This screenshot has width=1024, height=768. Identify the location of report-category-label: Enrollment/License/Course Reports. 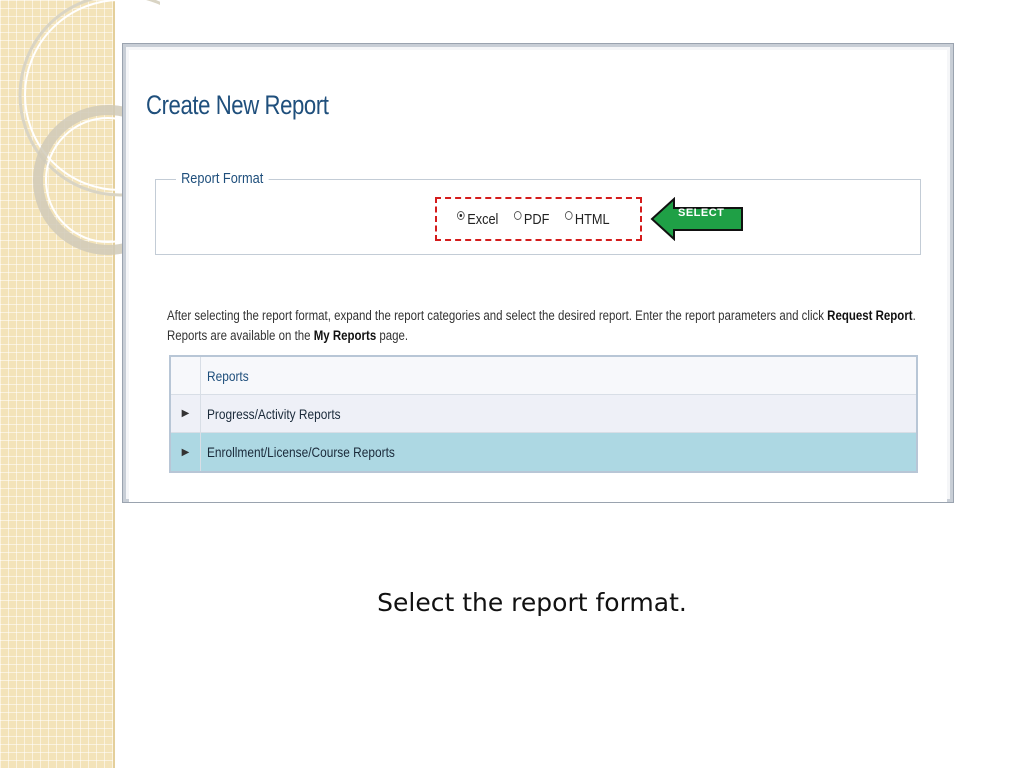
(301, 452).